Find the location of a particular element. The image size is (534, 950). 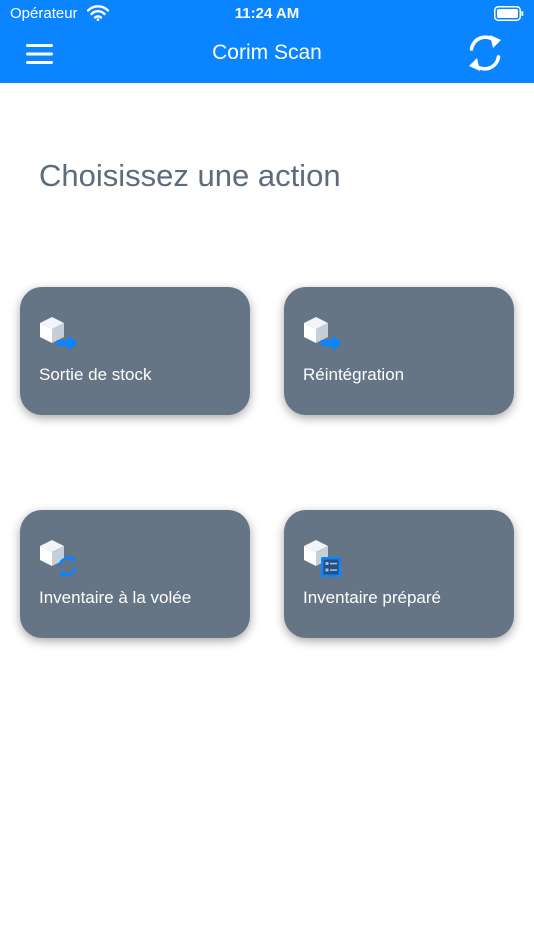

box-arrow-in-icon is located at coordinates (323, 334).